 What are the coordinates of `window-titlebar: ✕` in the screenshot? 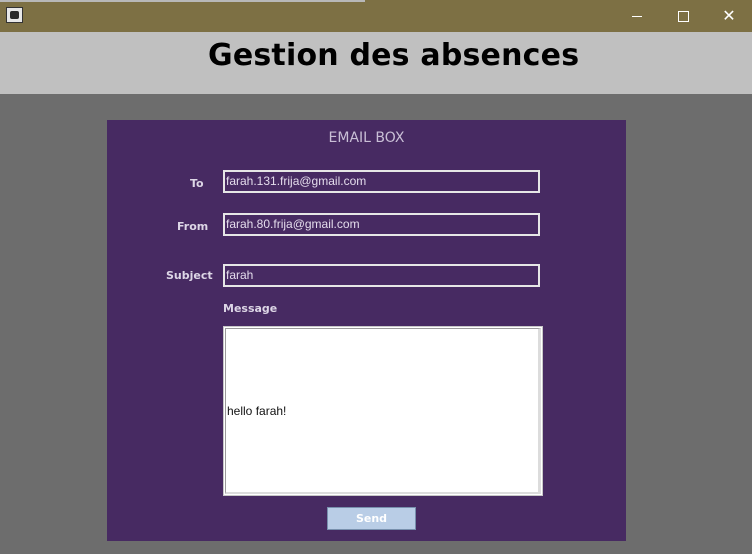 It's located at (376, 16).